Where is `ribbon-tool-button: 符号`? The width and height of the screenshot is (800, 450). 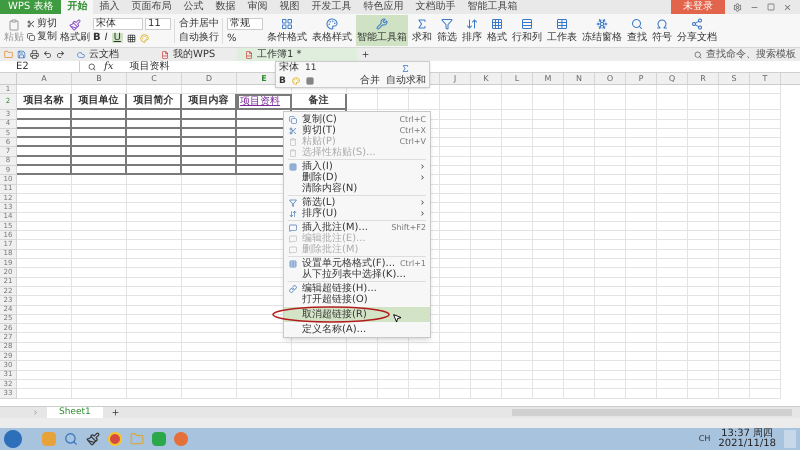
ribbon-tool-button: 符号 is located at coordinates (662, 30).